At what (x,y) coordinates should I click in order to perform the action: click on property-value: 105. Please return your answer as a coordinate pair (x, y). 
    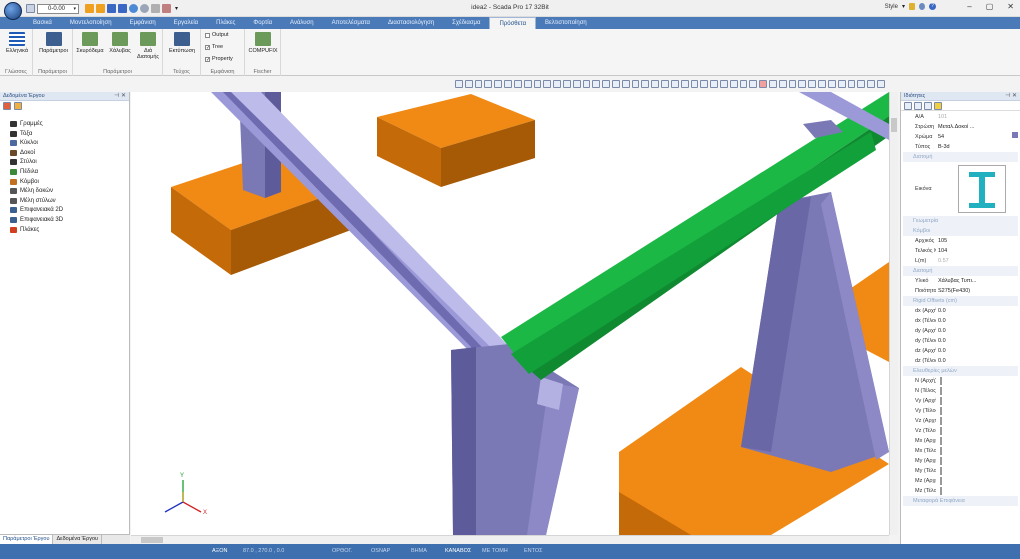
    Looking at the image, I should click on (977, 241).